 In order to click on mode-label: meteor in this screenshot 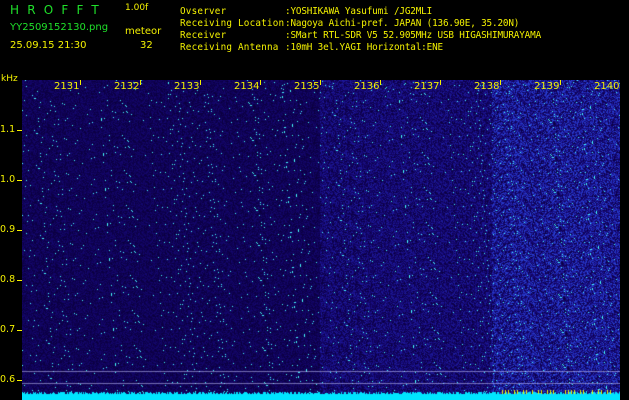, I will do `click(143, 31)`.